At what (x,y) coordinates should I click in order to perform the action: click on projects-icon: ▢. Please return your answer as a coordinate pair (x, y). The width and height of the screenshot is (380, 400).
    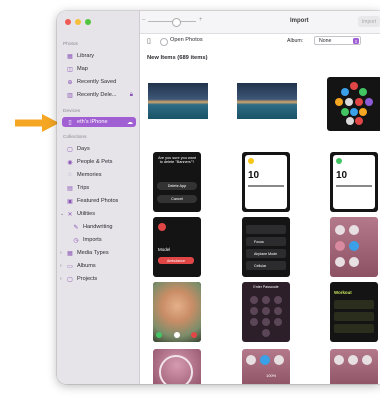
    Looking at the image, I should click on (70, 279).